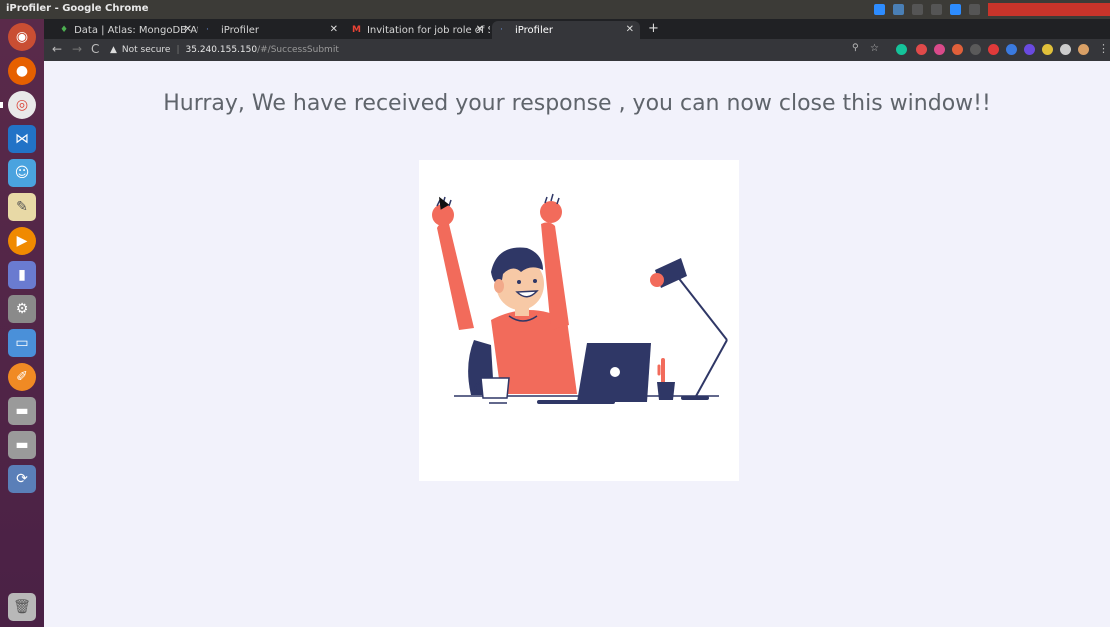 Image resolution: width=1110 pixels, height=627 pixels. Describe the element at coordinates (22, 173) in the screenshot. I see `finder-icon: ☺` at that location.